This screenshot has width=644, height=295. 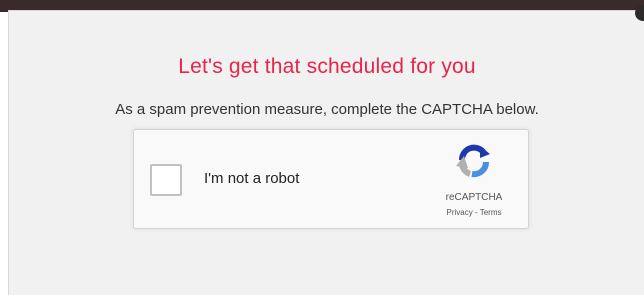 I want to click on recaptcha-logo-icon, so click(x=473, y=161).